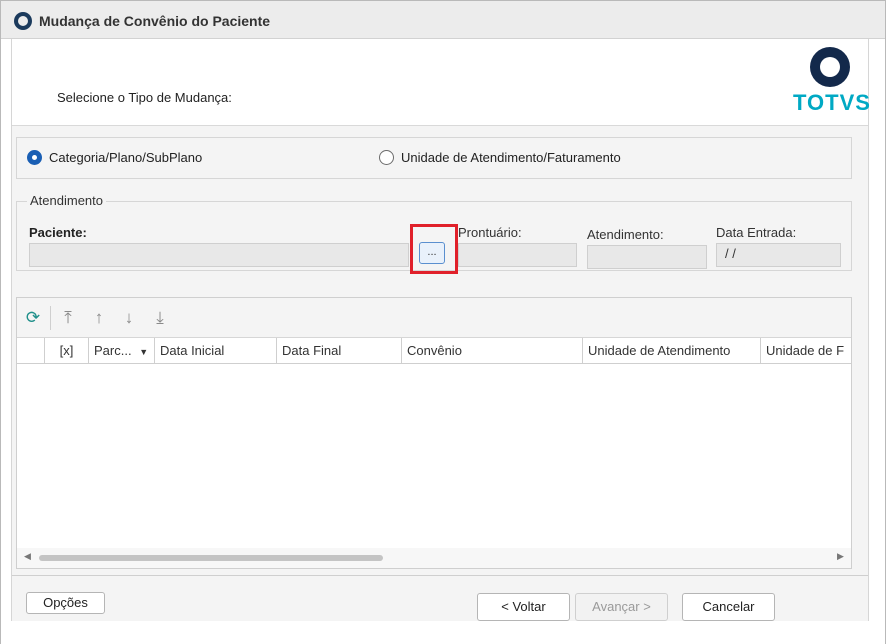 The height and width of the screenshot is (644, 886). Describe the element at coordinates (31, 351) in the screenshot. I see `column-row-indicator` at that location.